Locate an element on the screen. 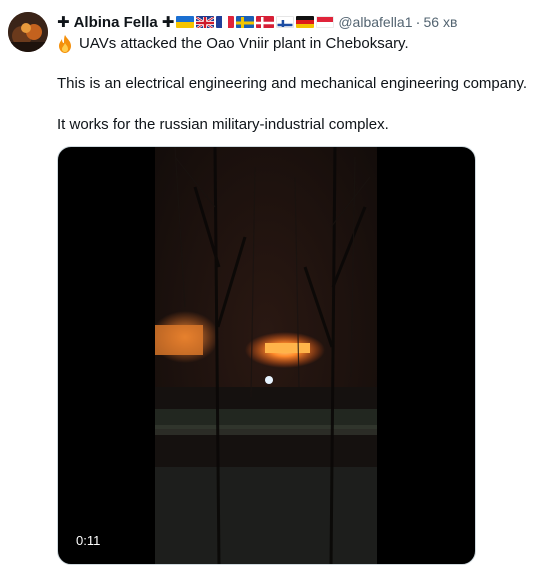 The width and height of the screenshot is (534, 571). flag-emoji-group is located at coordinates (255, 22).